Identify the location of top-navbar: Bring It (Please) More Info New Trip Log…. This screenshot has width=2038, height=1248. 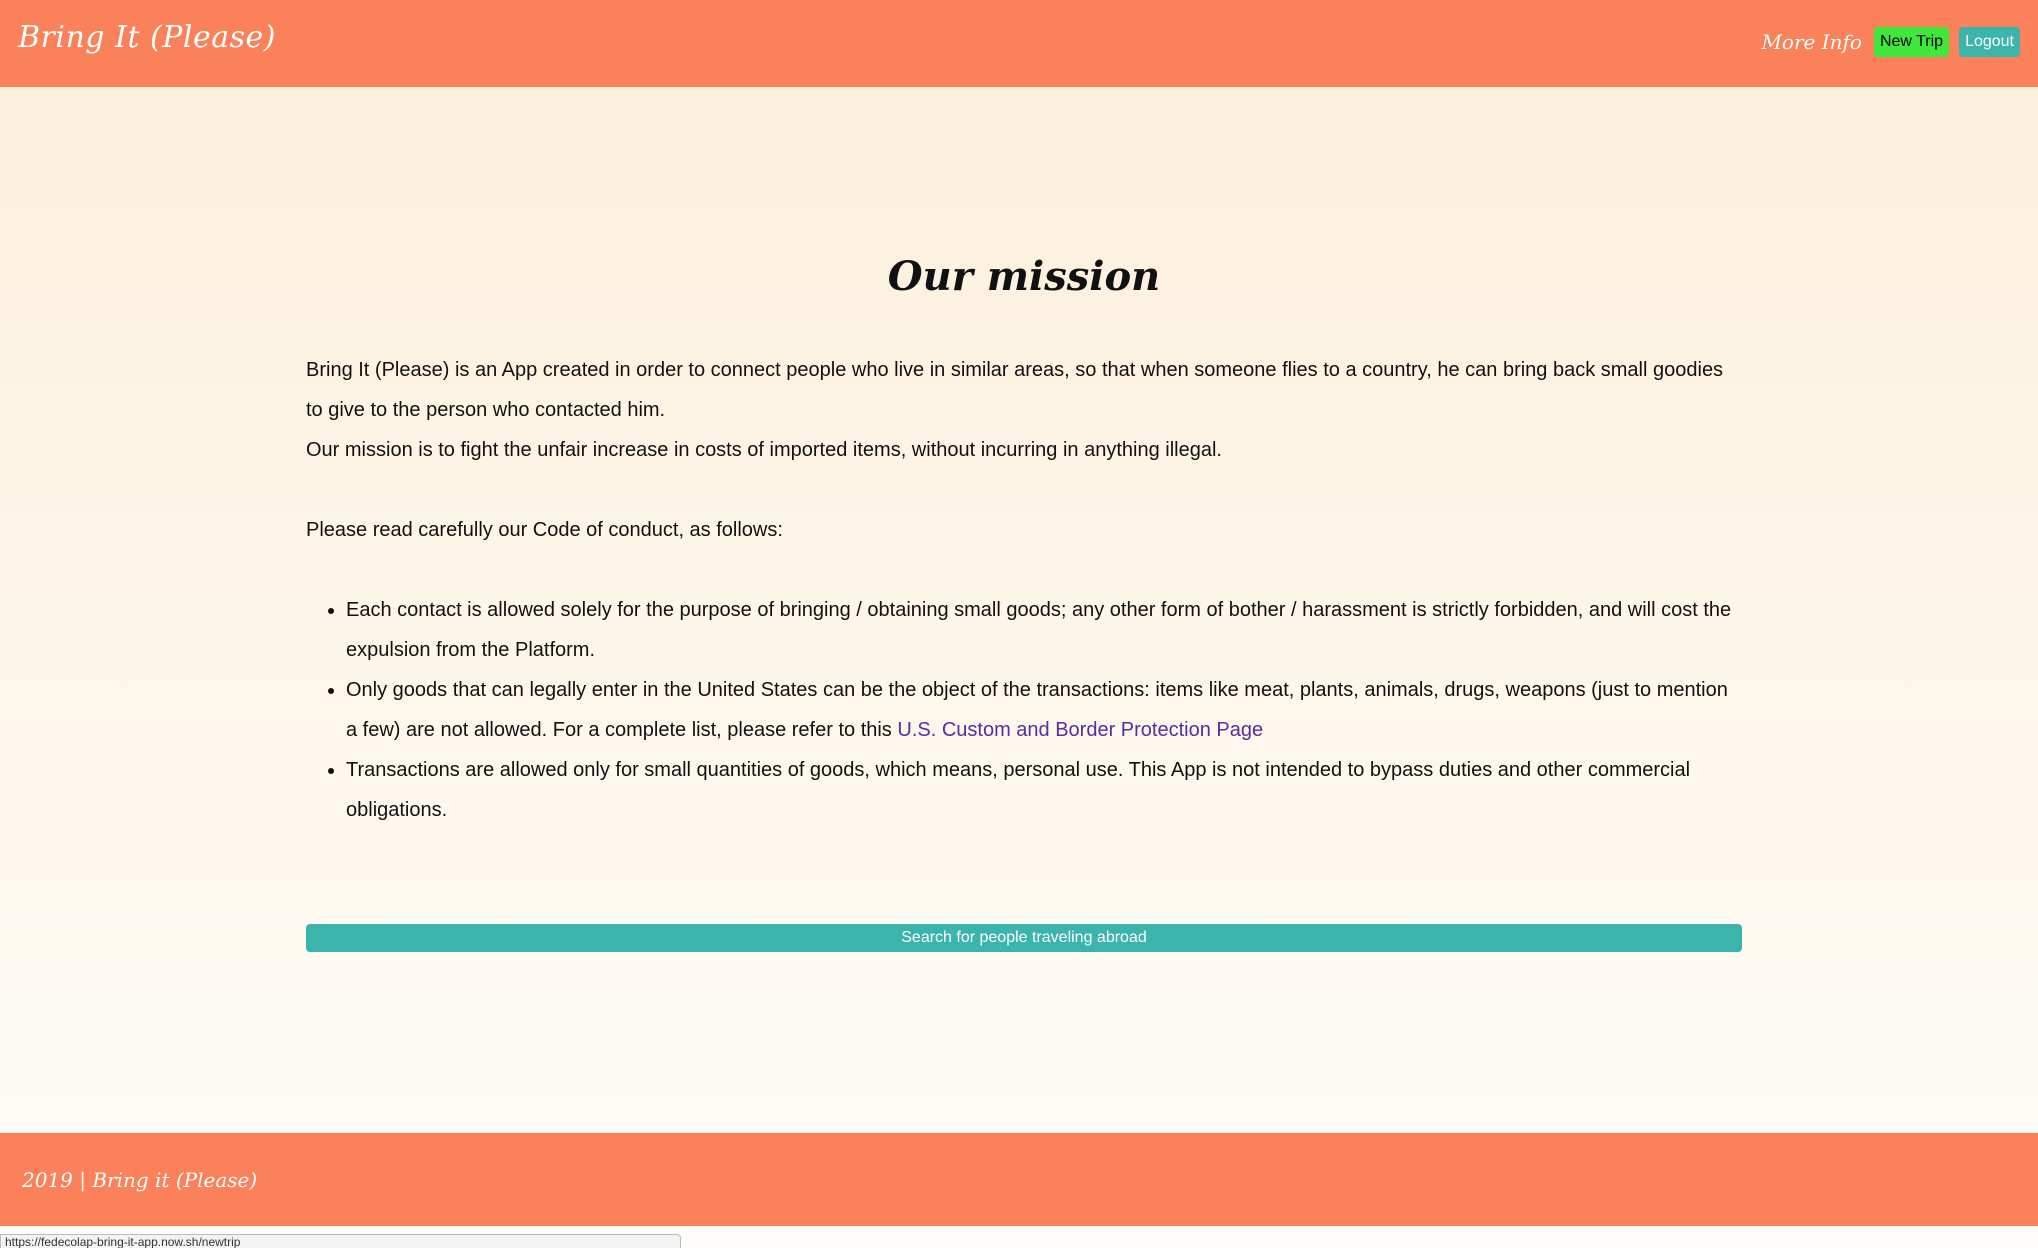
(1019, 43).